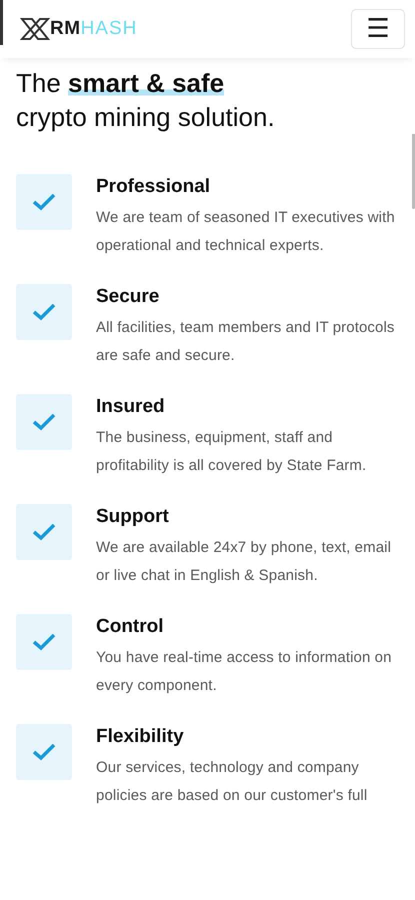  Describe the element at coordinates (246, 232) in the screenshot. I see `feature-description: We are team of seasoned IT executives with operational and technical experts.` at that location.